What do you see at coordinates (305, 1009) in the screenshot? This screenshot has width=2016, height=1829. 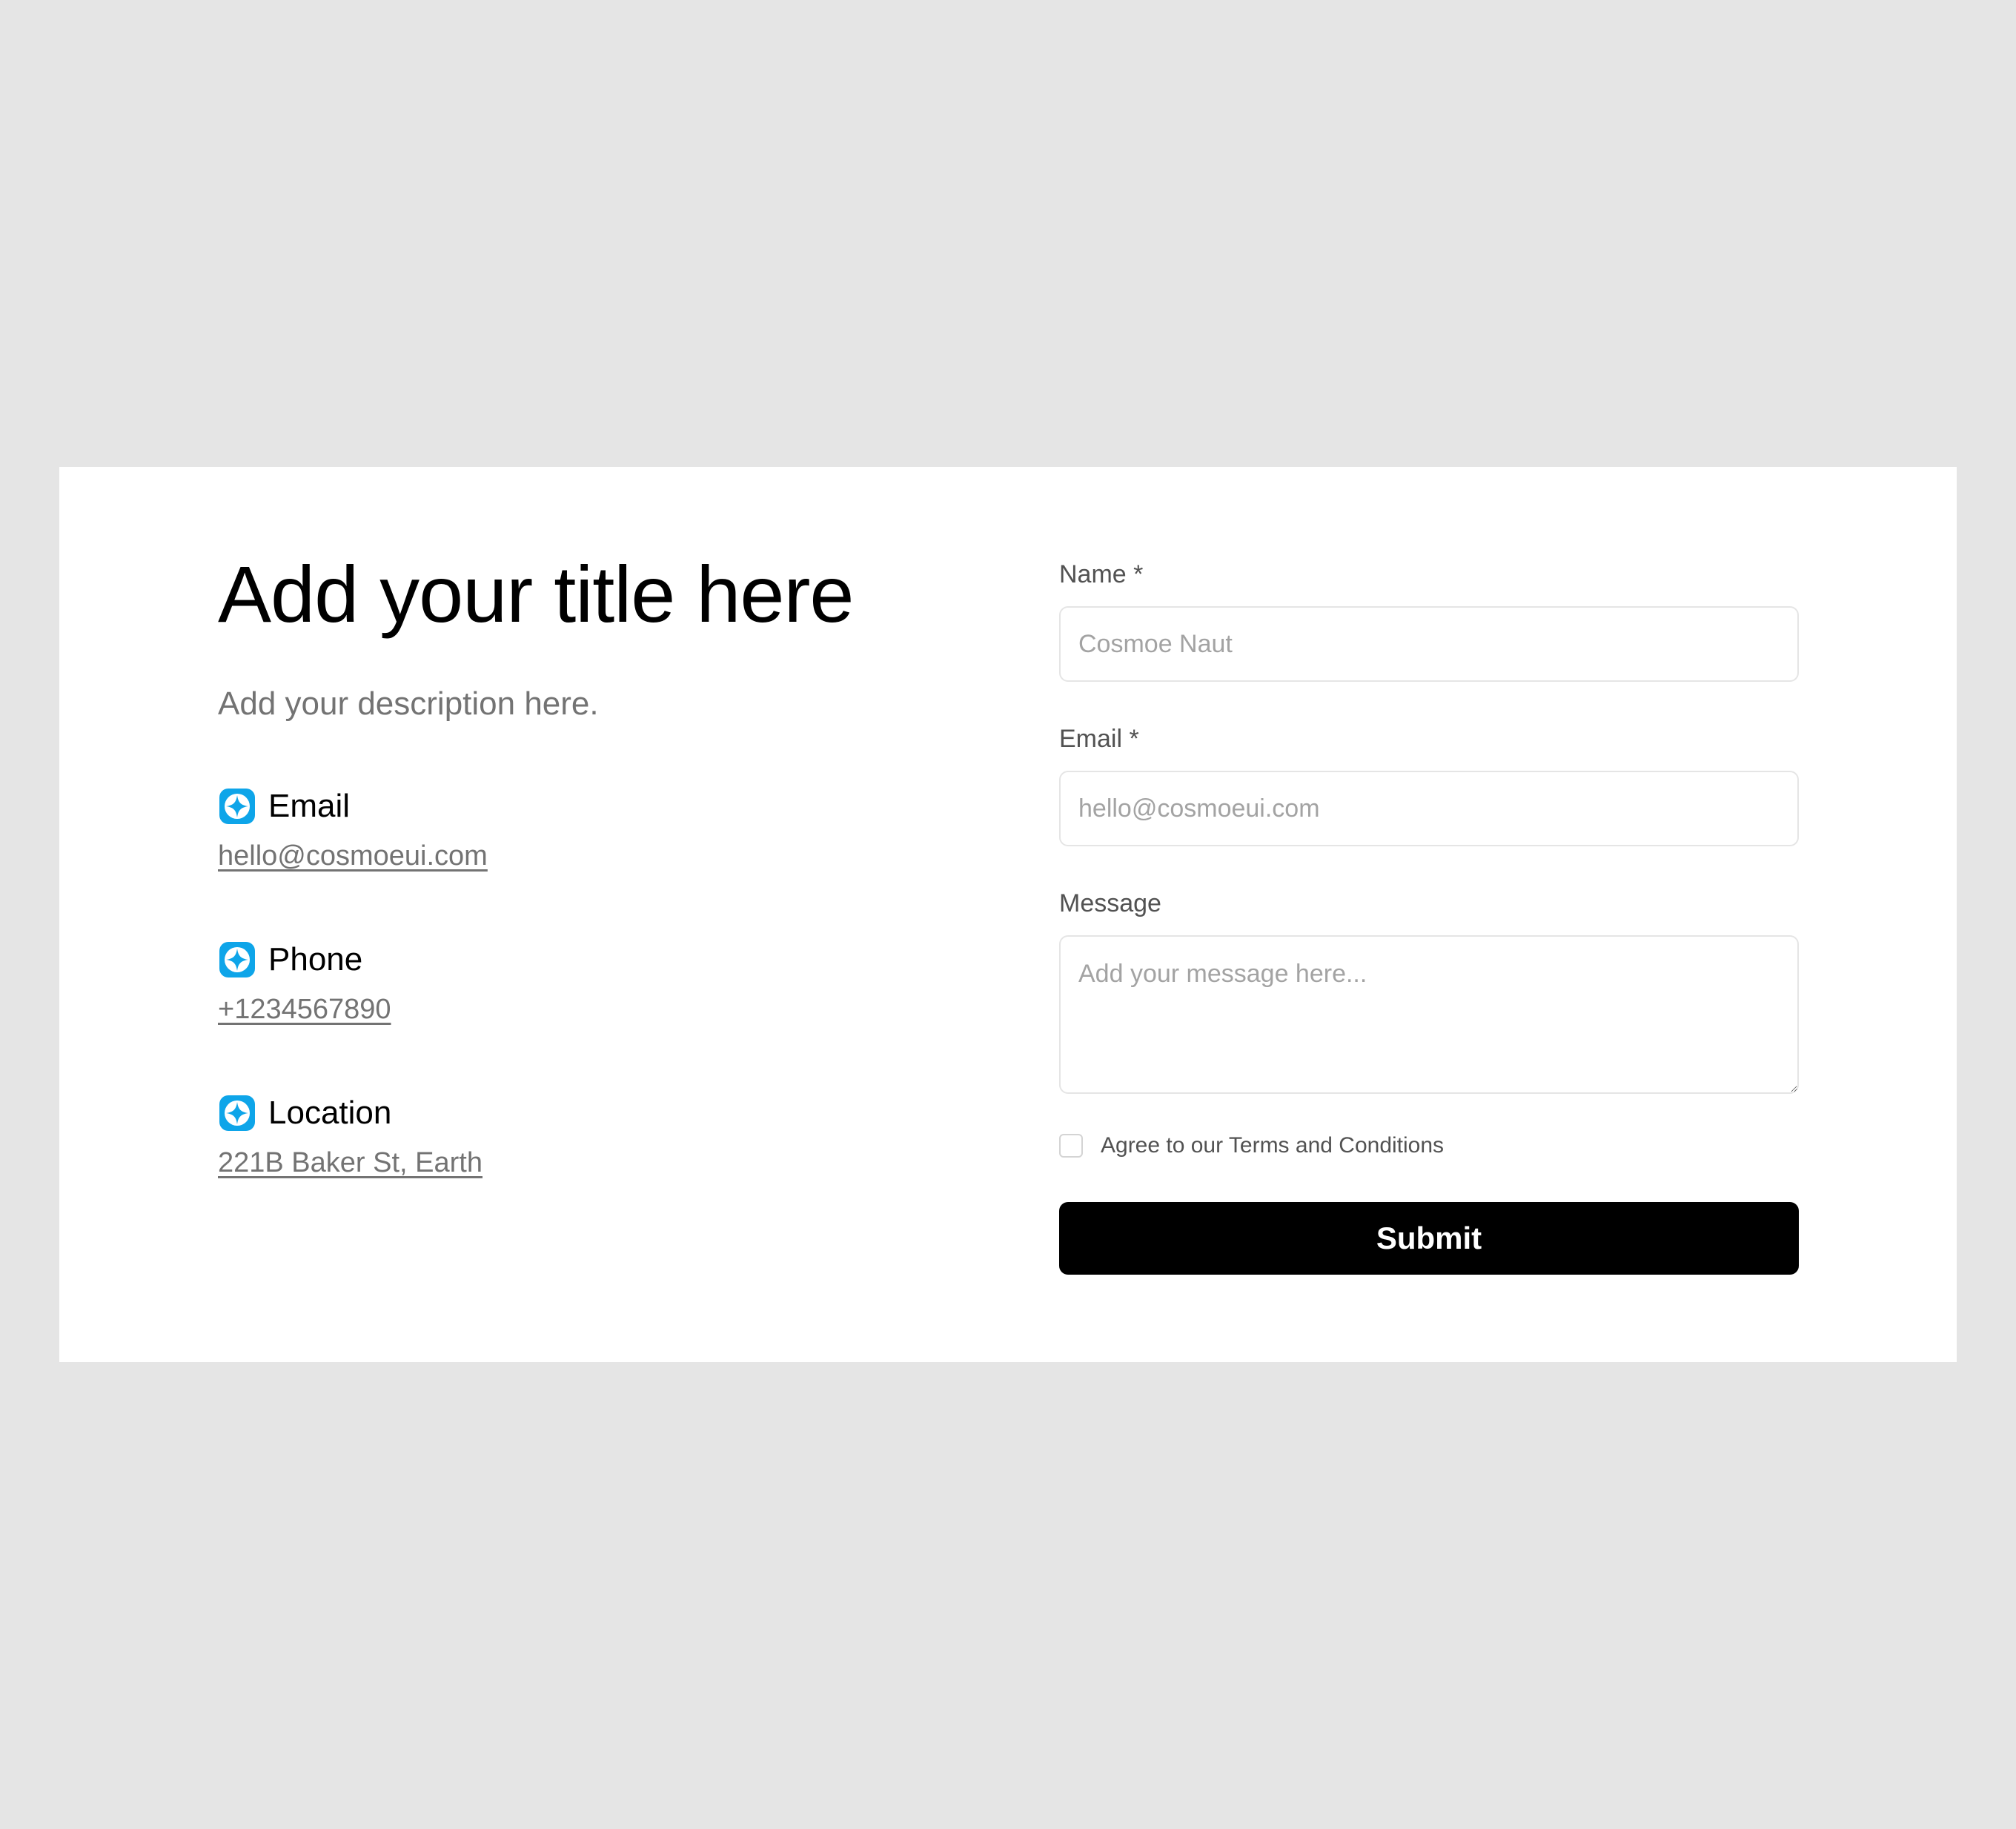 I see `phone-link: +1234567890` at bounding box center [305, 1009].